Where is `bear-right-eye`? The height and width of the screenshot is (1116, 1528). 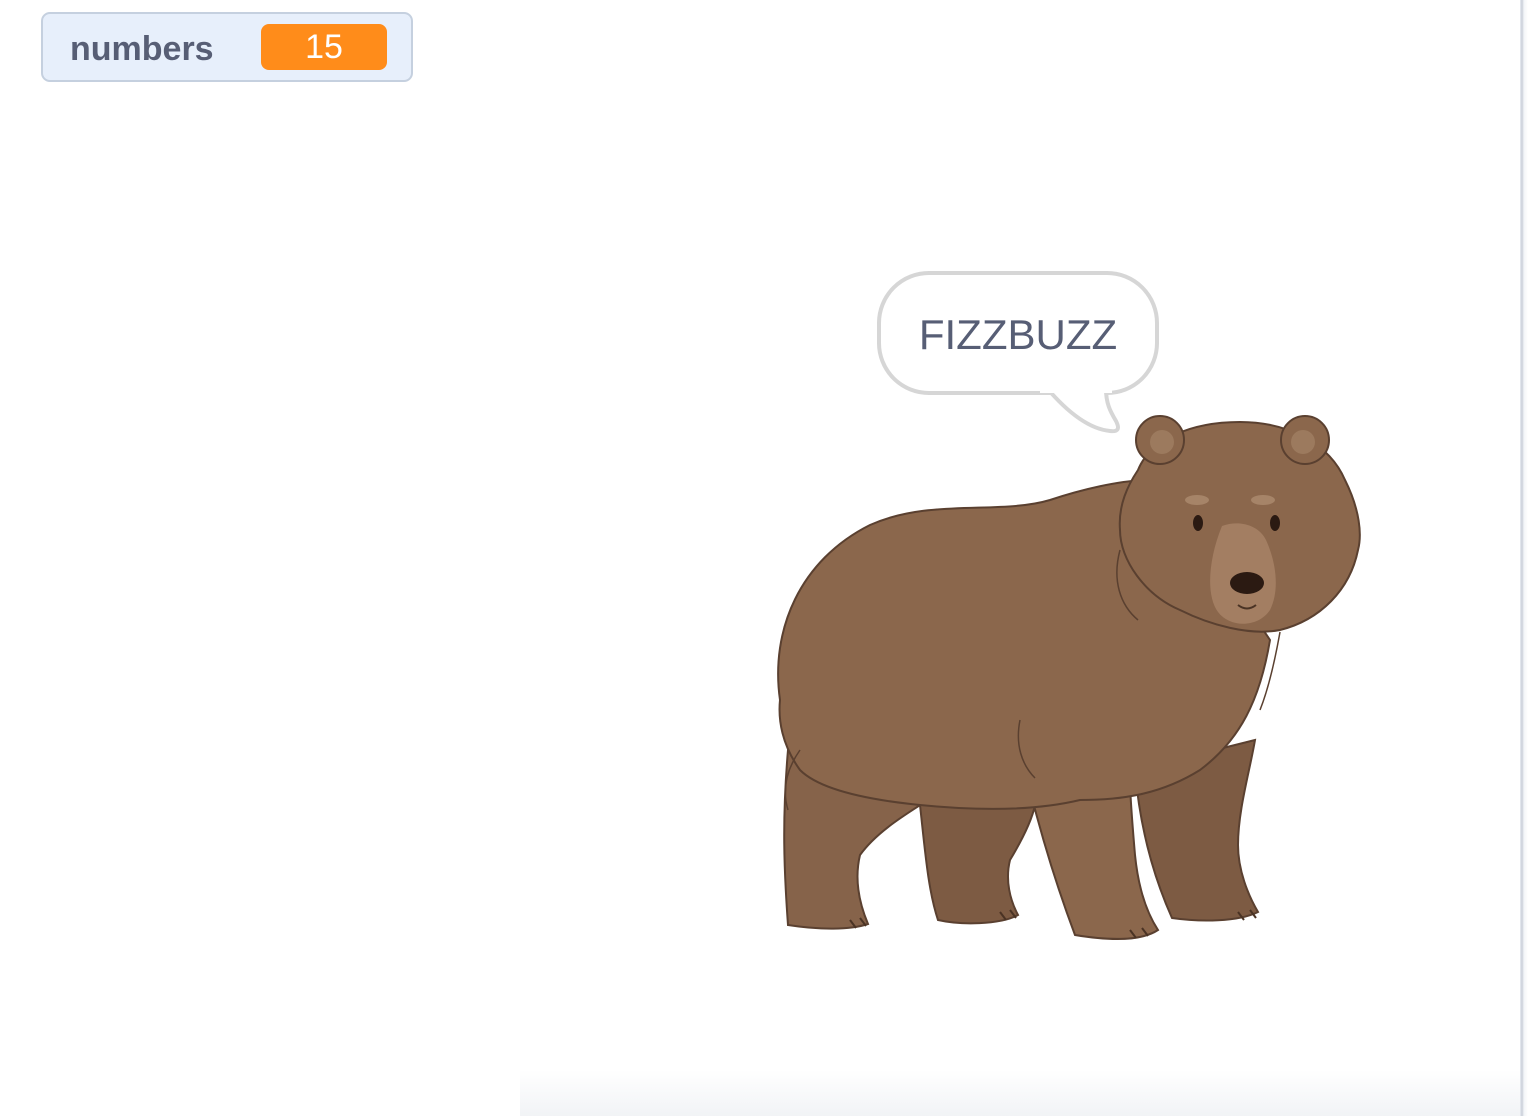
bear-right-eye is located at coordinates (1275, 523).